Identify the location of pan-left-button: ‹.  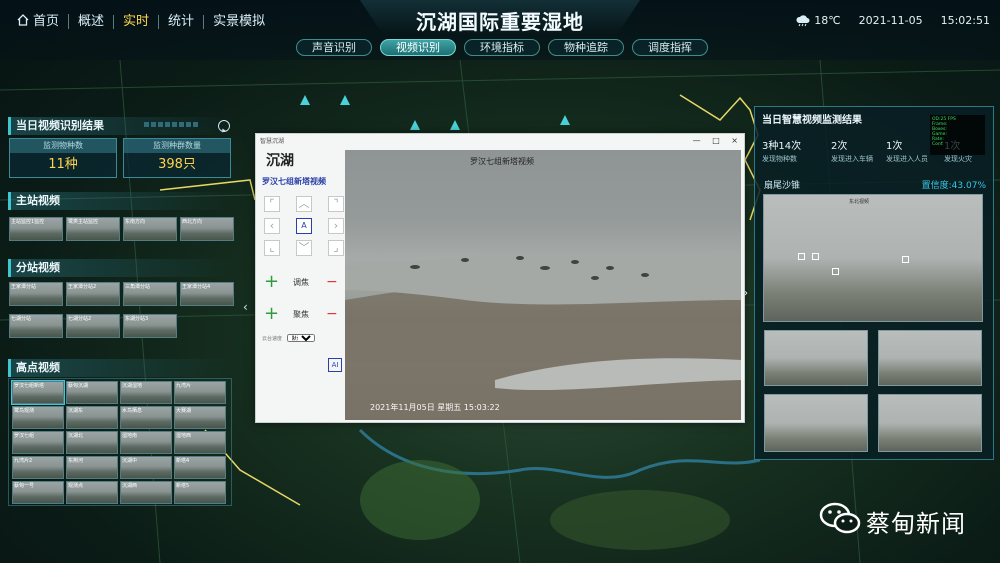
(272, 226).